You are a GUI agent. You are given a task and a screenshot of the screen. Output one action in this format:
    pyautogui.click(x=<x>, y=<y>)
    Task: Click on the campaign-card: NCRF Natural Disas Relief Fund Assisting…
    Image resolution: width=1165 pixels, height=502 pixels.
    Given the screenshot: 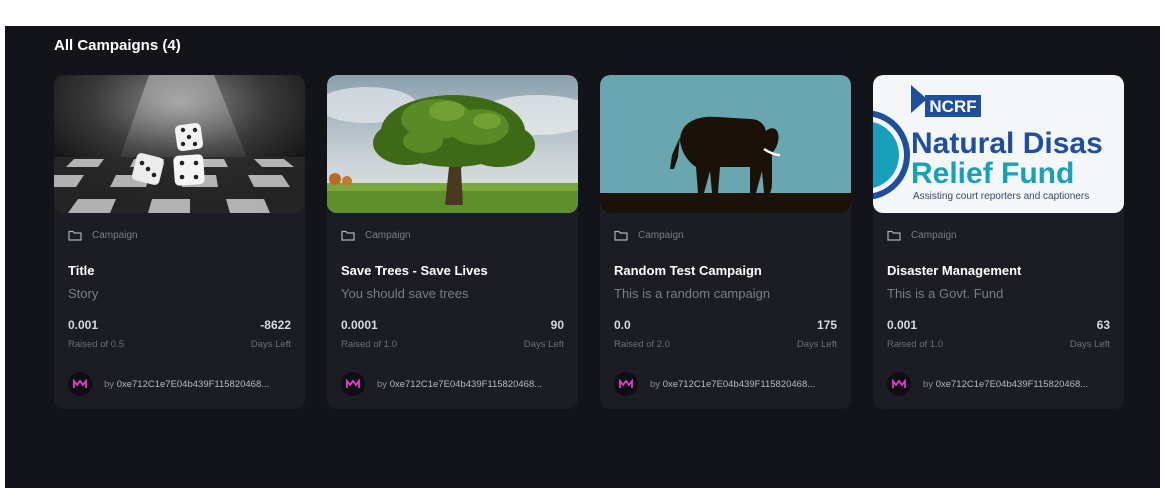 What is the action you would take?
    pyautogui.click(x=998, y=242)
    